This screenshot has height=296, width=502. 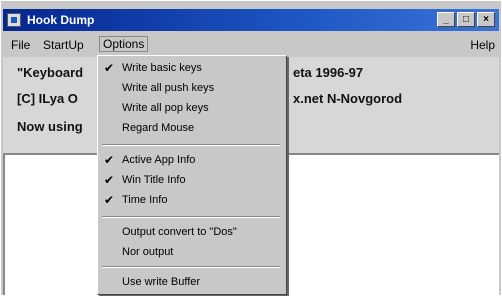 I want to click on menu-item-write-all-pop-keys: Write all pop keys, so click(x=191, y=109).